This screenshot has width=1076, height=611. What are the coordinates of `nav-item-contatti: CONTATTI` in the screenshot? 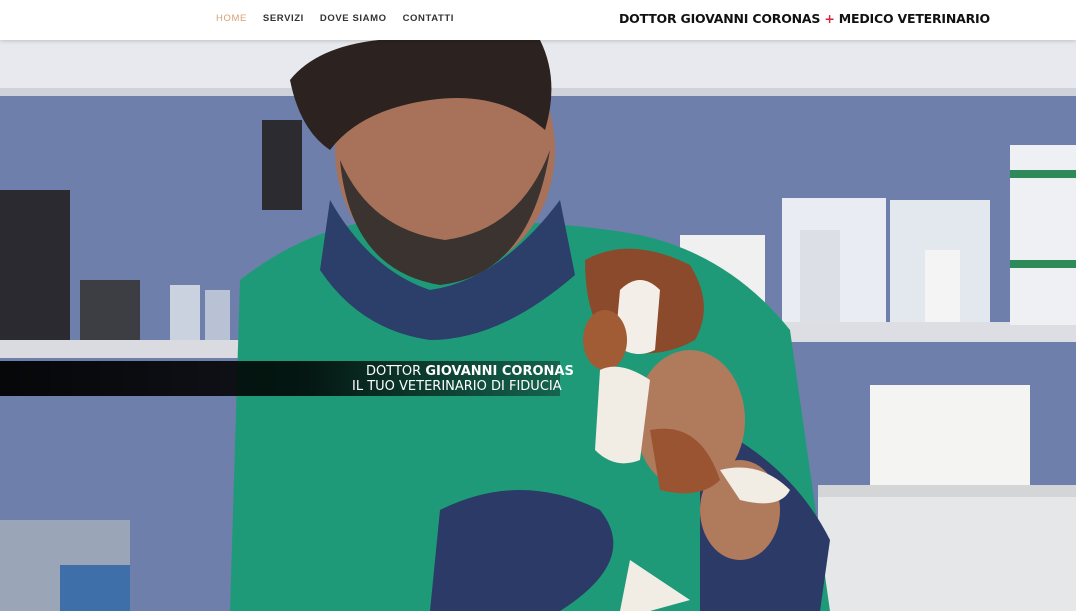 It's located at (428, 18).